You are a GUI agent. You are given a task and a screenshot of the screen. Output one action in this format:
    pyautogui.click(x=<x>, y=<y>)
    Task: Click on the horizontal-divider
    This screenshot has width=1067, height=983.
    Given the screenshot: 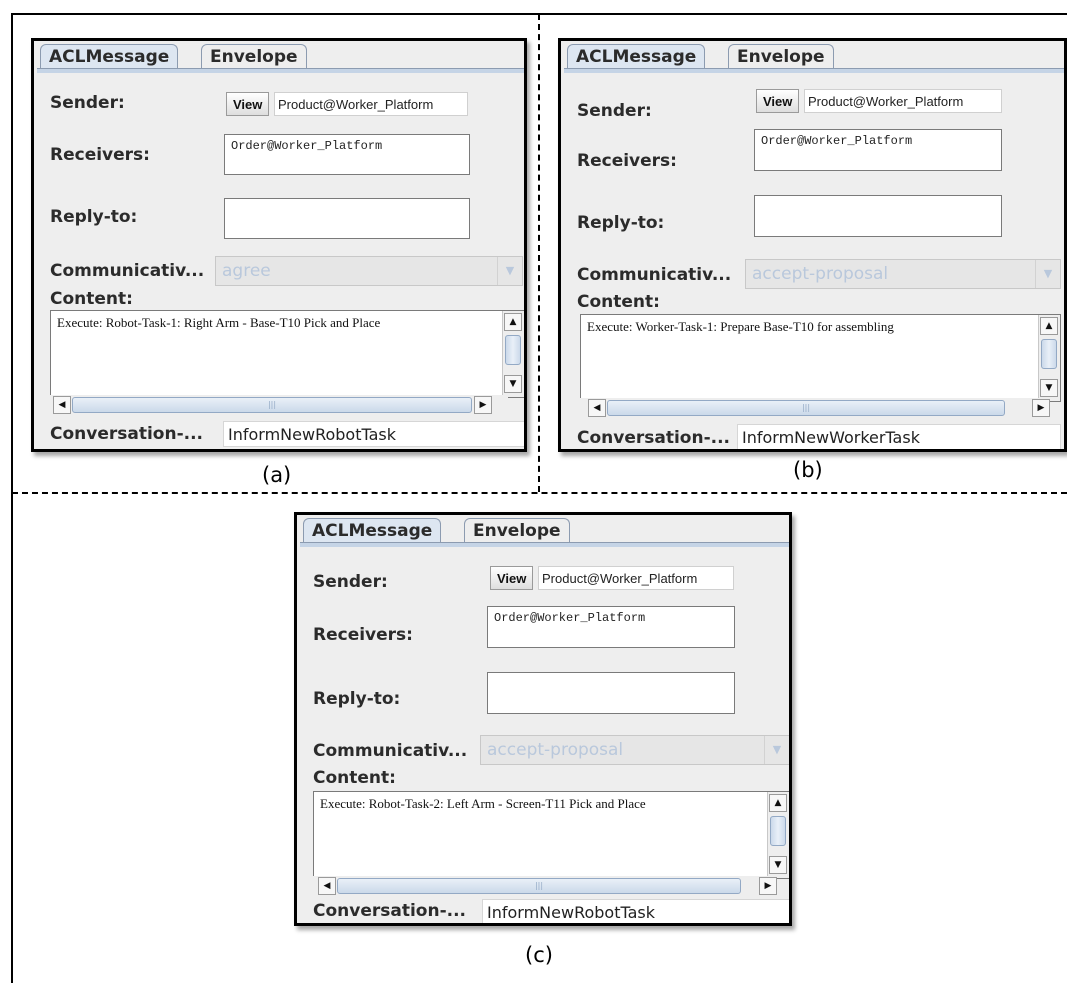 What is the action you would take?
    pyautogui.click(x=539, y=493)
    